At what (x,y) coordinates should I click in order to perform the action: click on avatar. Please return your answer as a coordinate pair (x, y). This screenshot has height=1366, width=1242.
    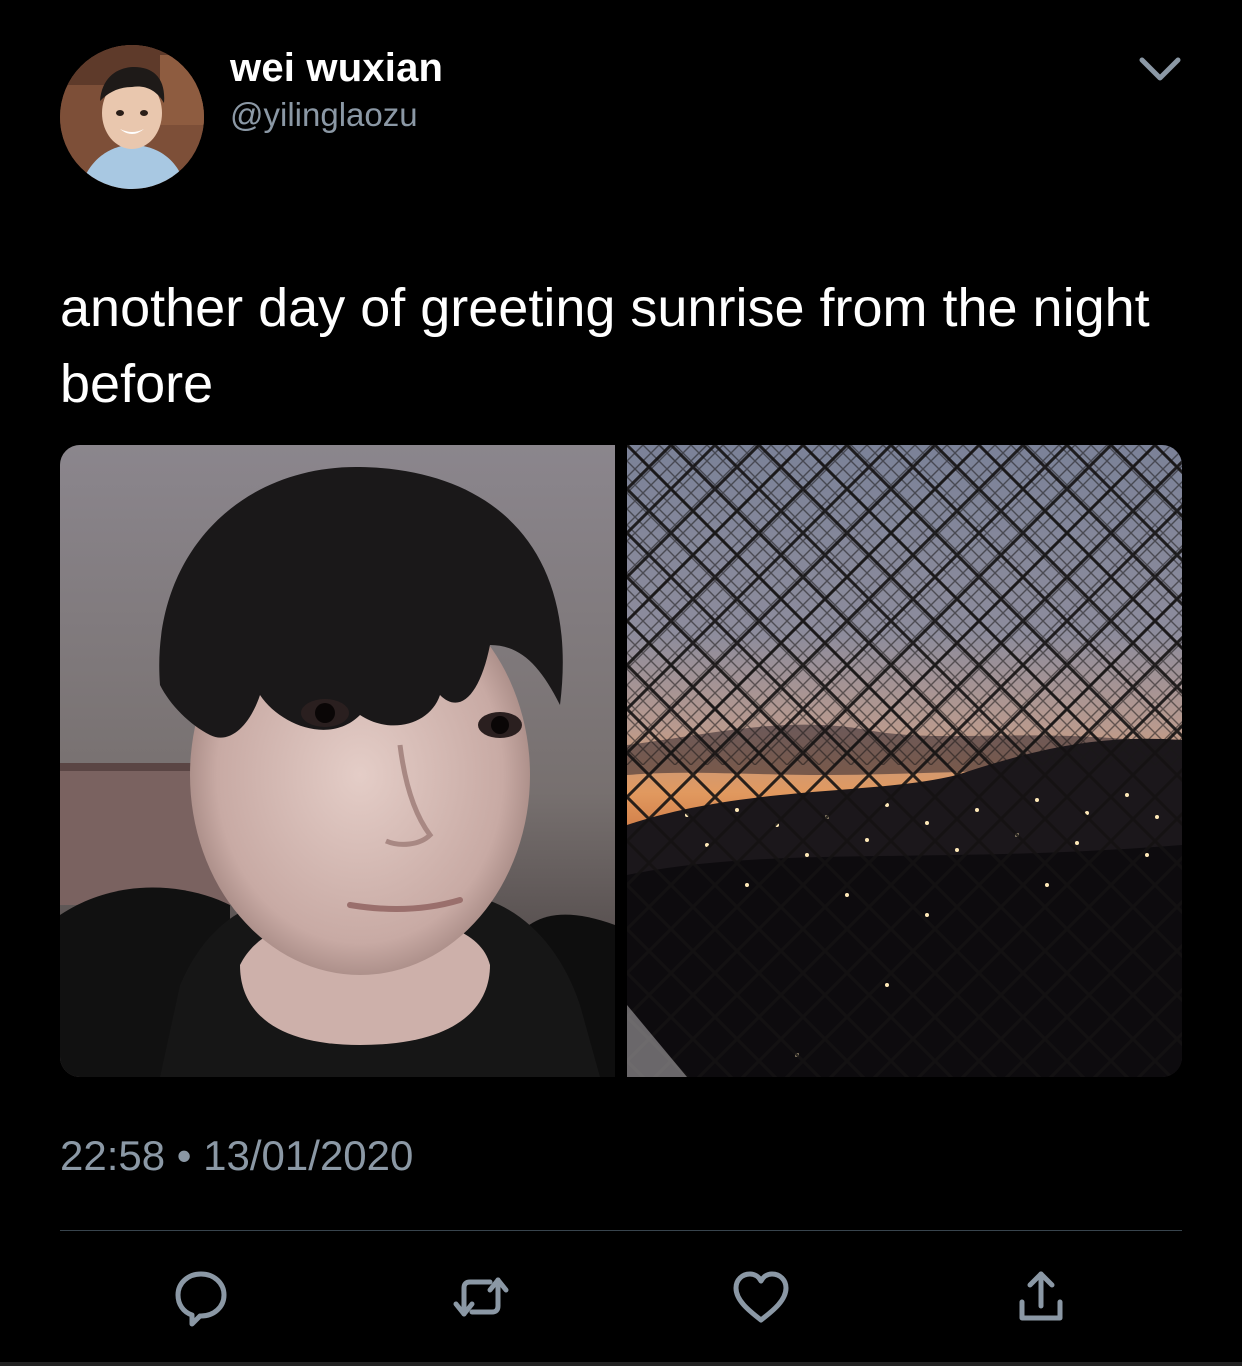
    Looking at the image, I should click on (132, 117).